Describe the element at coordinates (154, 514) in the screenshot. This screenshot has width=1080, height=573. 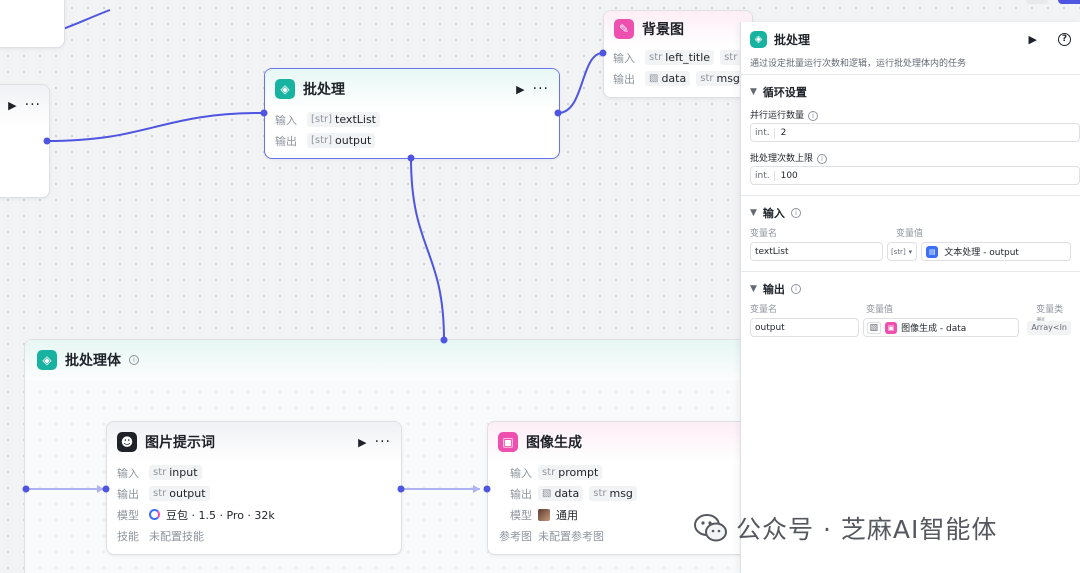
I see `doubao-icon` at that location.